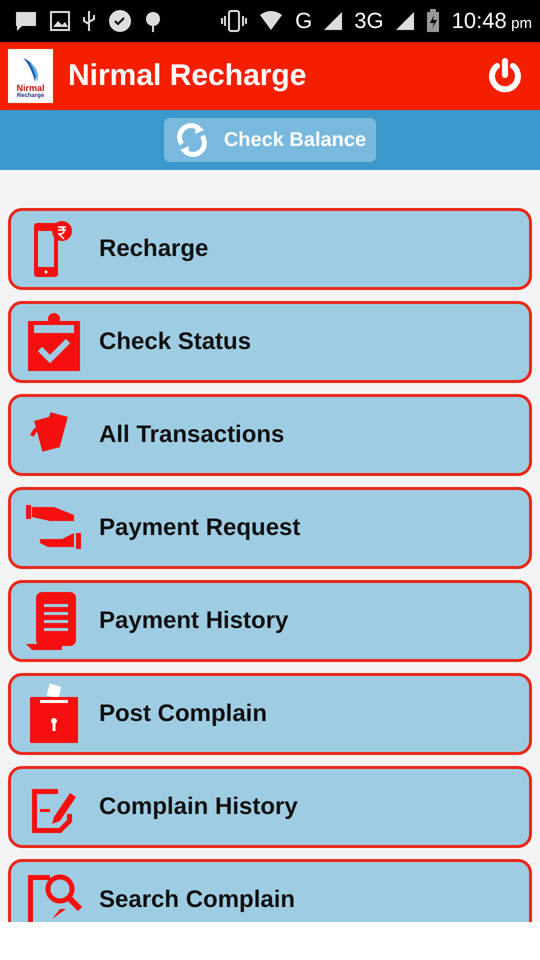 Image resolution: width=540 pixels, height=960 pixels. Describe the element at coordinates (270, 249) in the screenshot. I see `menu-item: Recharge` at that location.